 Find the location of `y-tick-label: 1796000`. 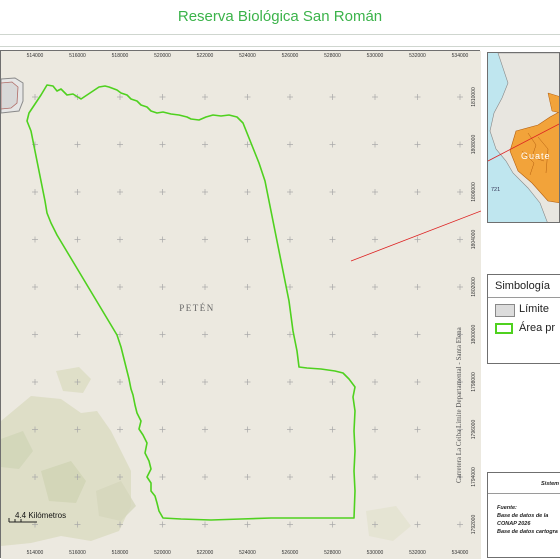

y-tick-label: 1796000 is located at coordinates (474, 430).